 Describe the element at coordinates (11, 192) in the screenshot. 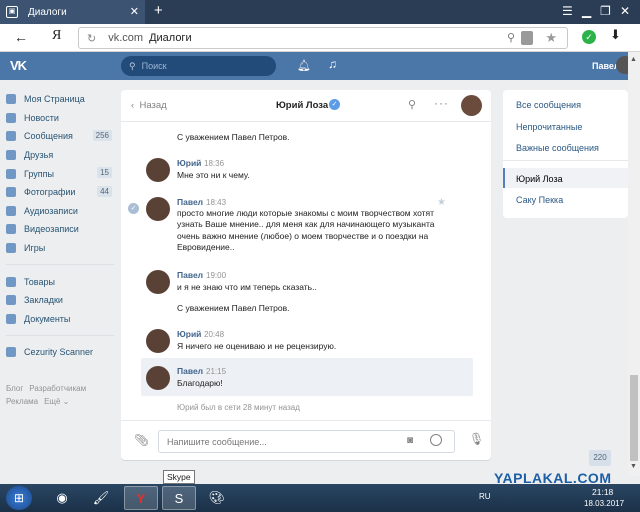

I see `camera-icon` at that location.